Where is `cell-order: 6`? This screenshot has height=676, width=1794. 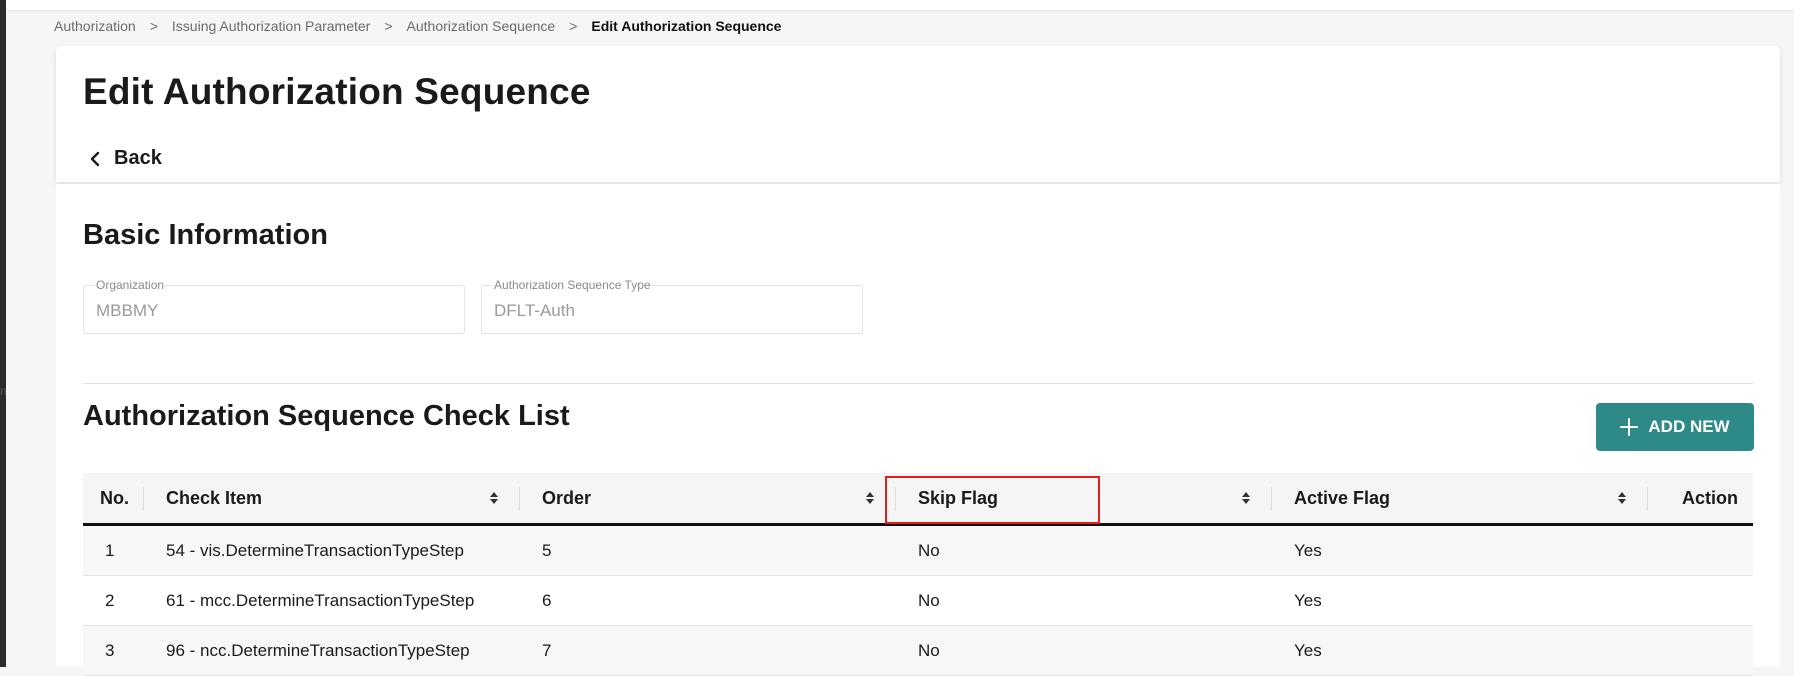
cell-order: 6 is located at coordinates (547, 600).